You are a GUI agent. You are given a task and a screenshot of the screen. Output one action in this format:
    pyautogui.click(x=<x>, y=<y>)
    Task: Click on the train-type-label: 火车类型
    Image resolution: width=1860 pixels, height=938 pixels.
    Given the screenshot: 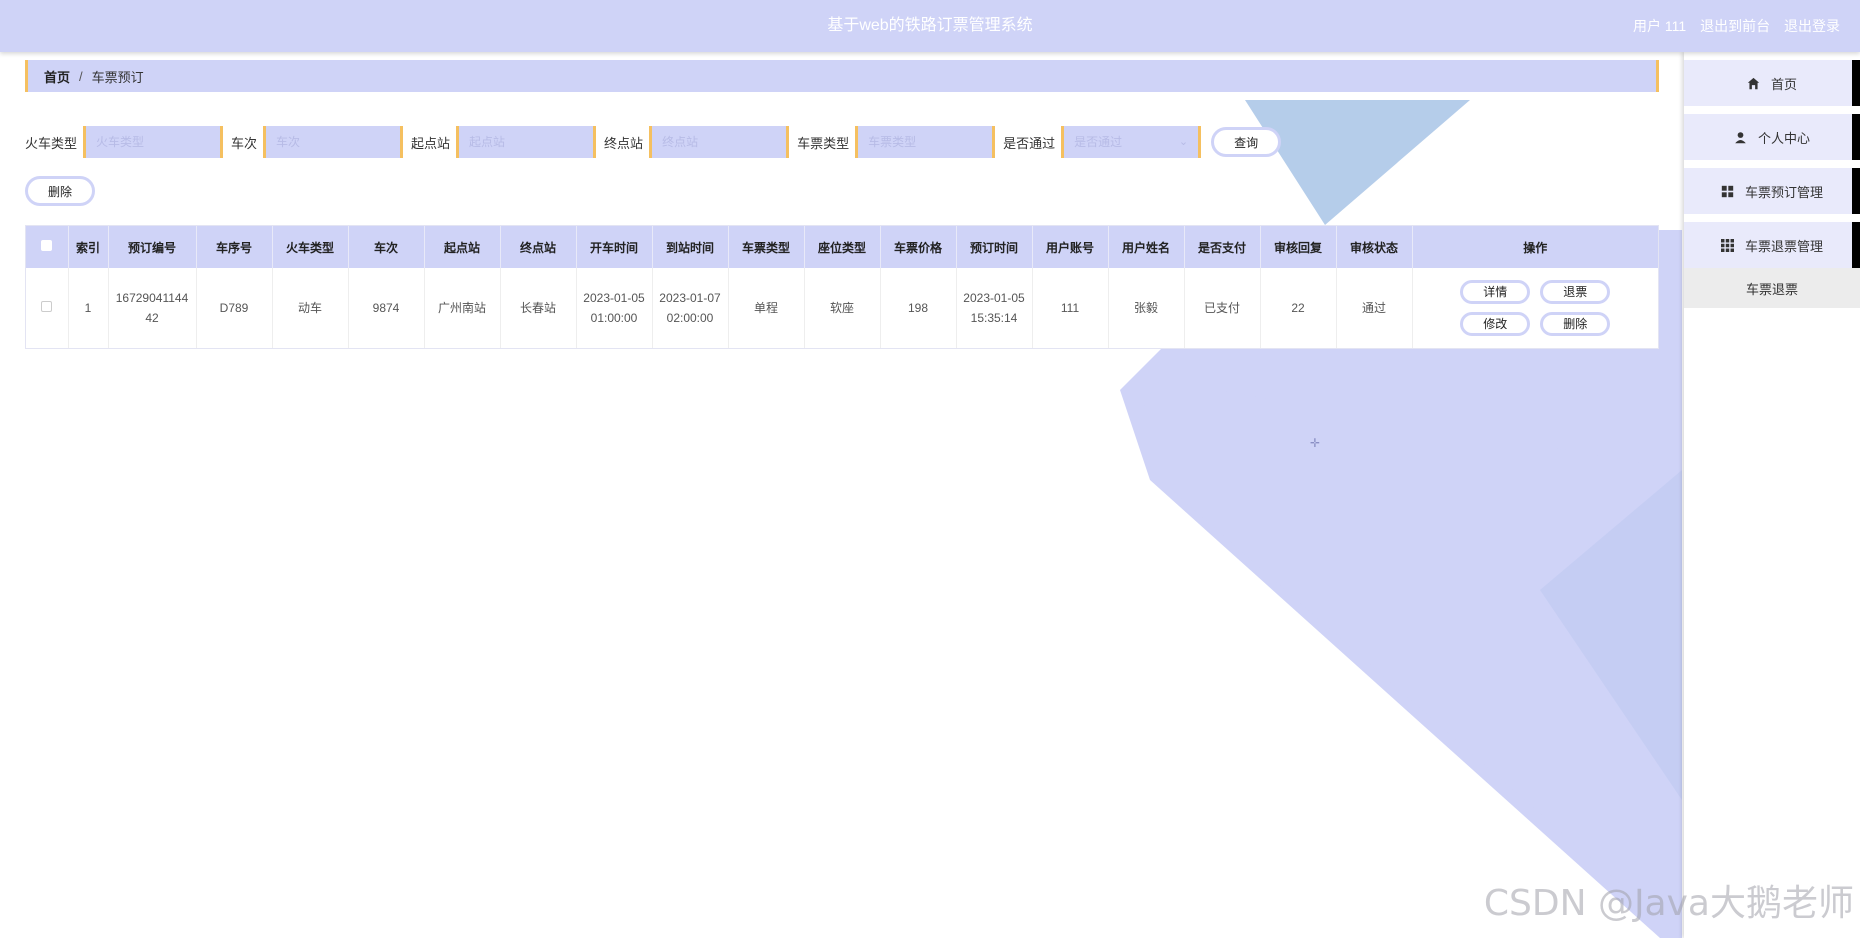 What is the action you would take?
    pyautogui.click(x=51, y=143)
    